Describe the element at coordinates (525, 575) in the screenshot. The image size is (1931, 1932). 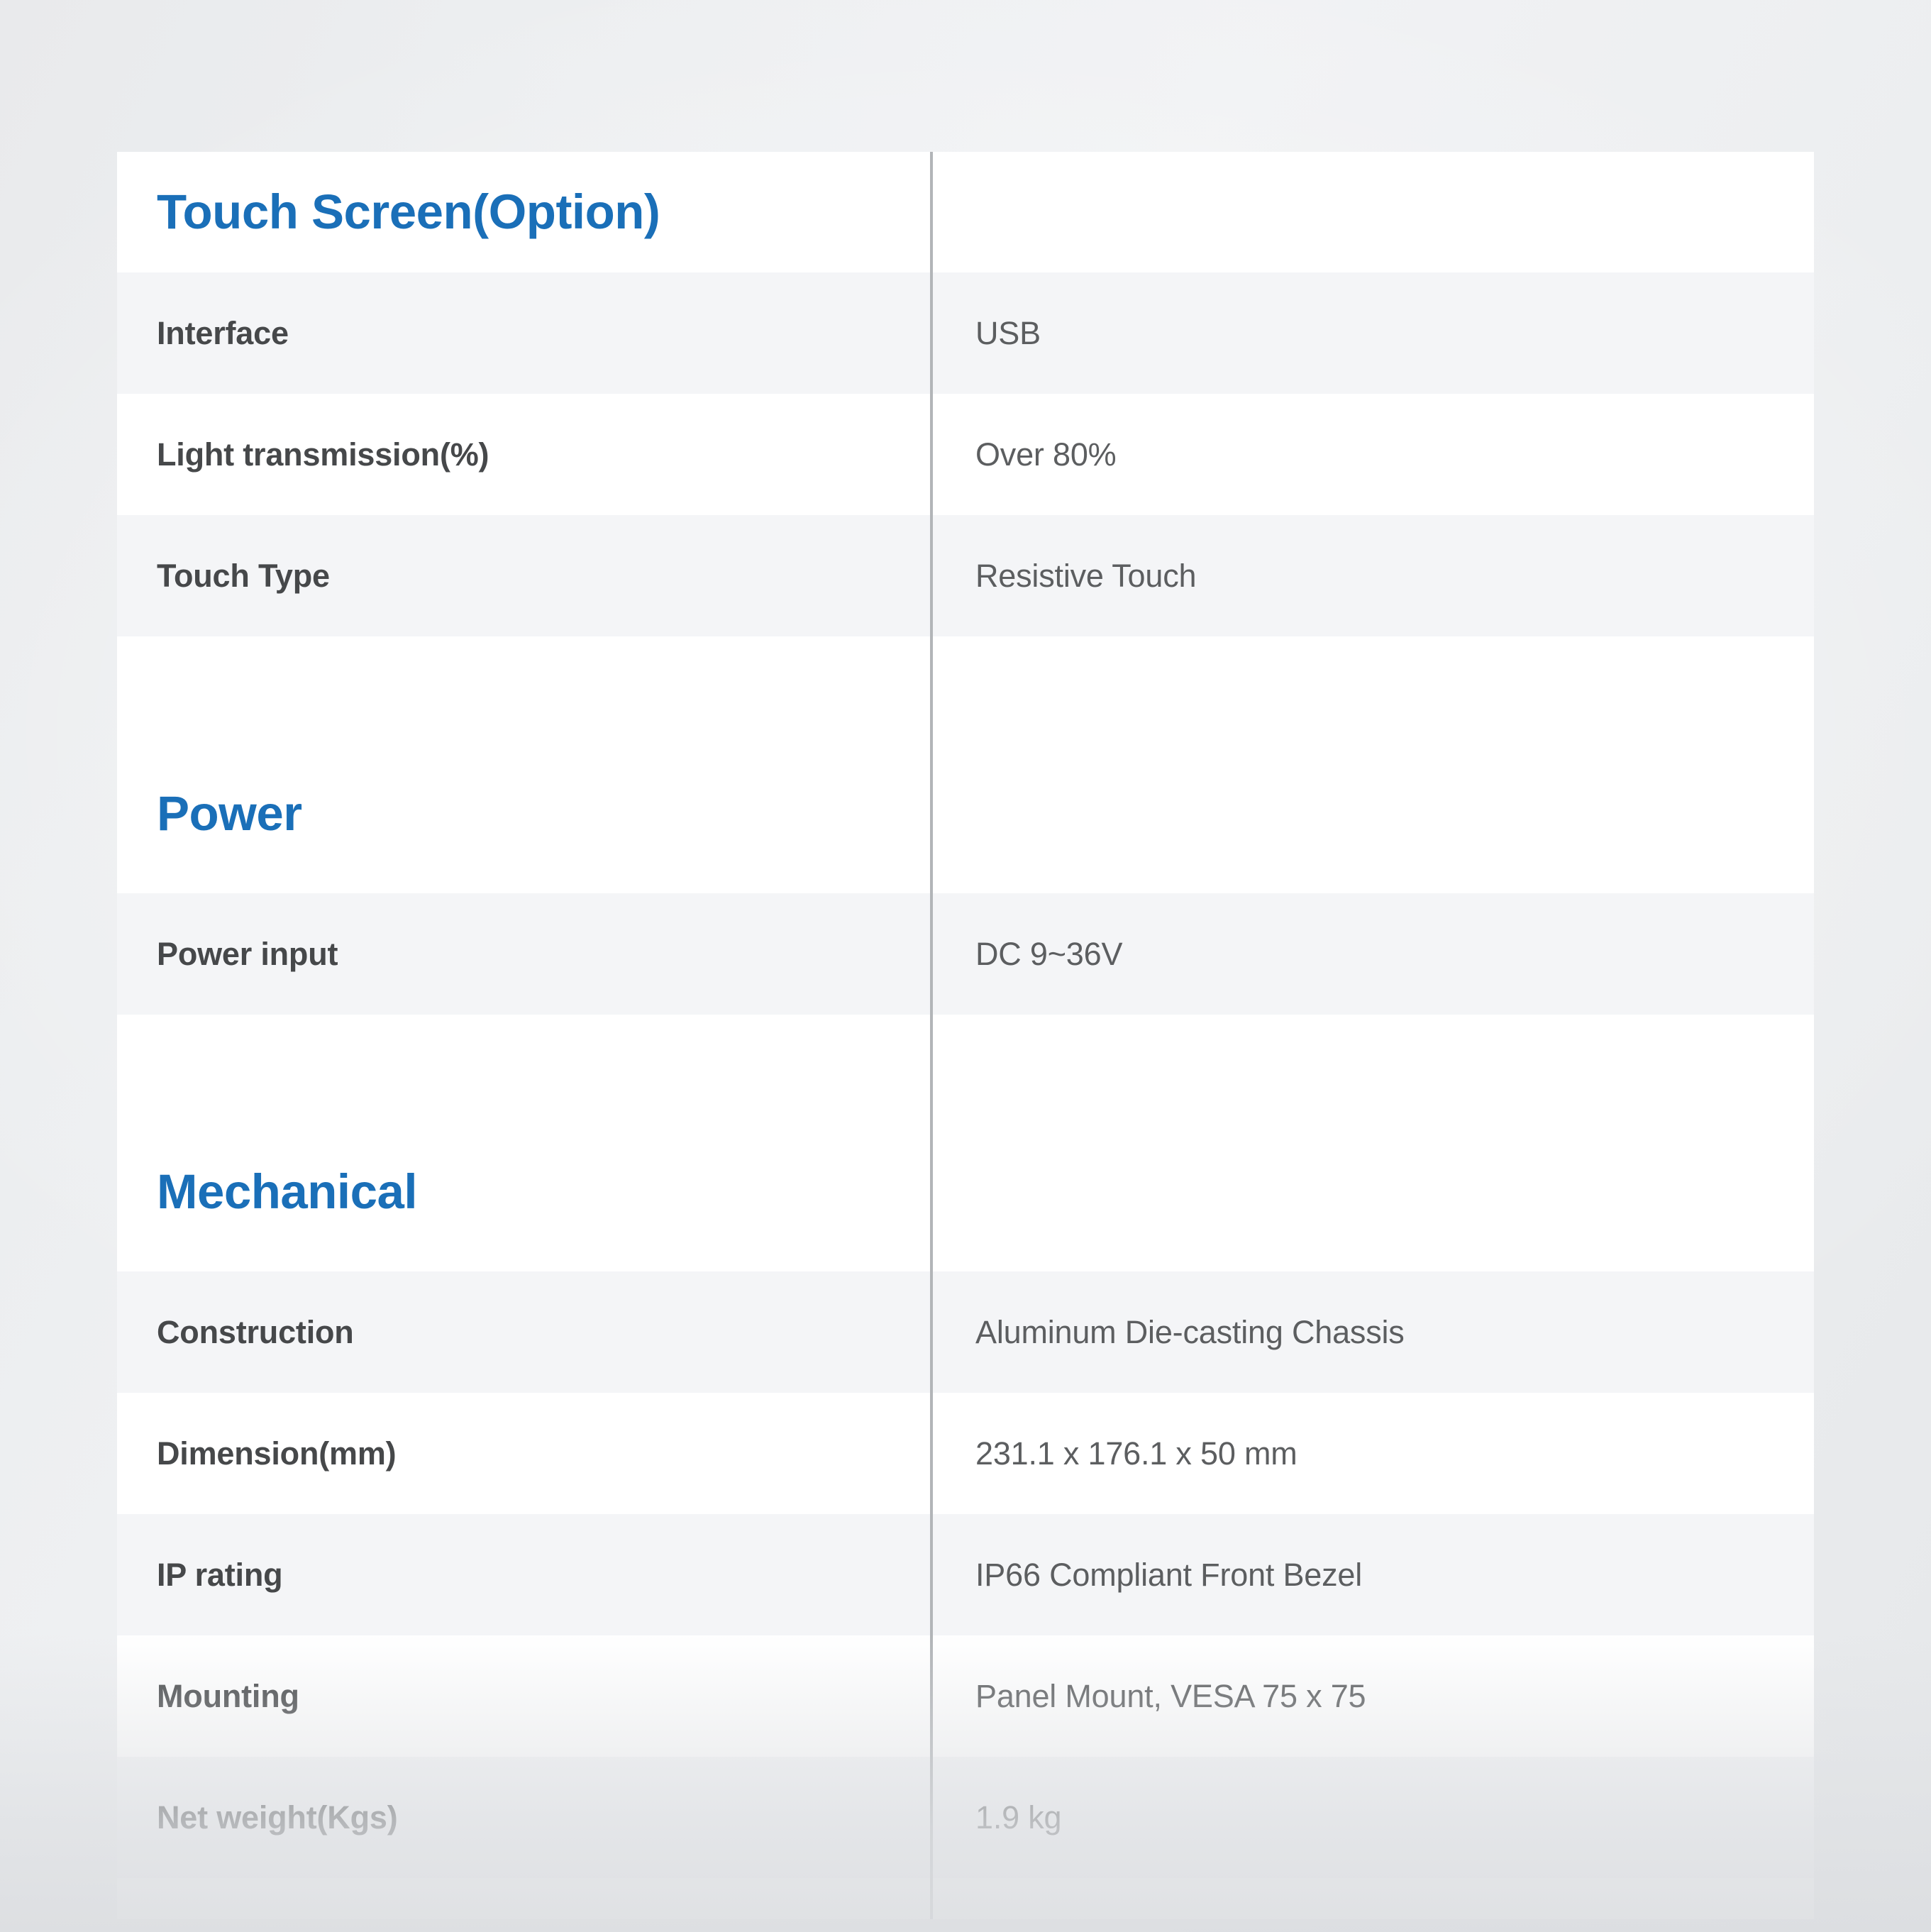
I see `row-label-cell: Touch Type` at that location.